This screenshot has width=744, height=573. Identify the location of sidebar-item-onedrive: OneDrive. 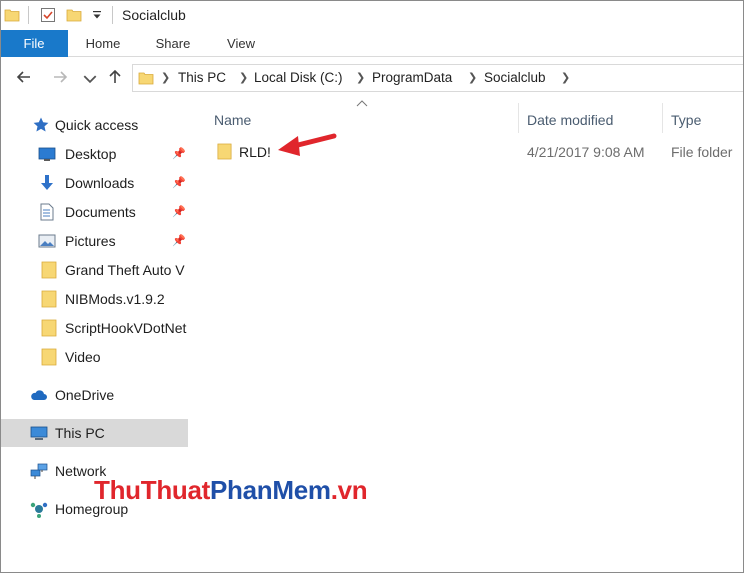
(94, 395).